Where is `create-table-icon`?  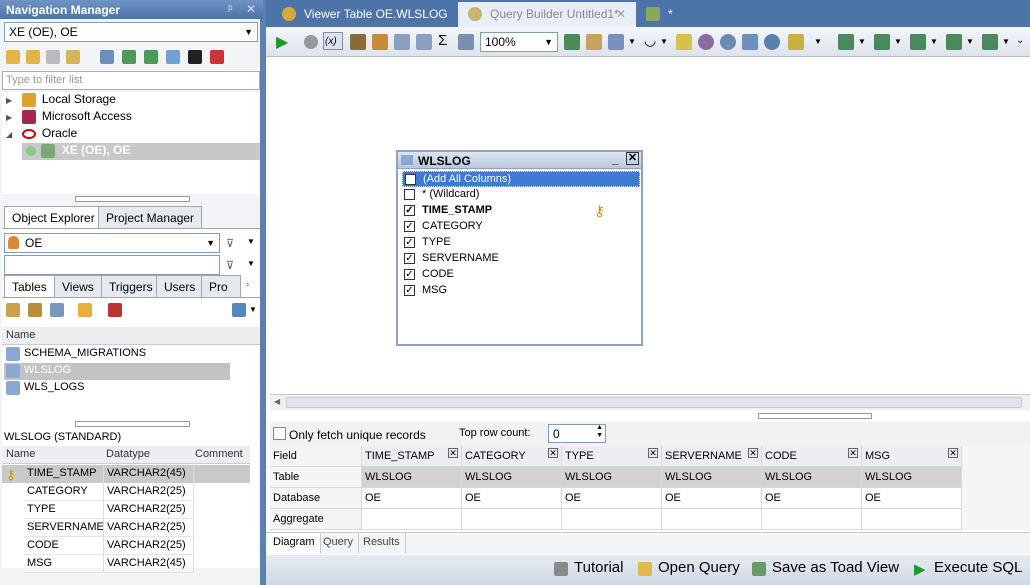 create-table-icon is located at coordinates (13, 310).